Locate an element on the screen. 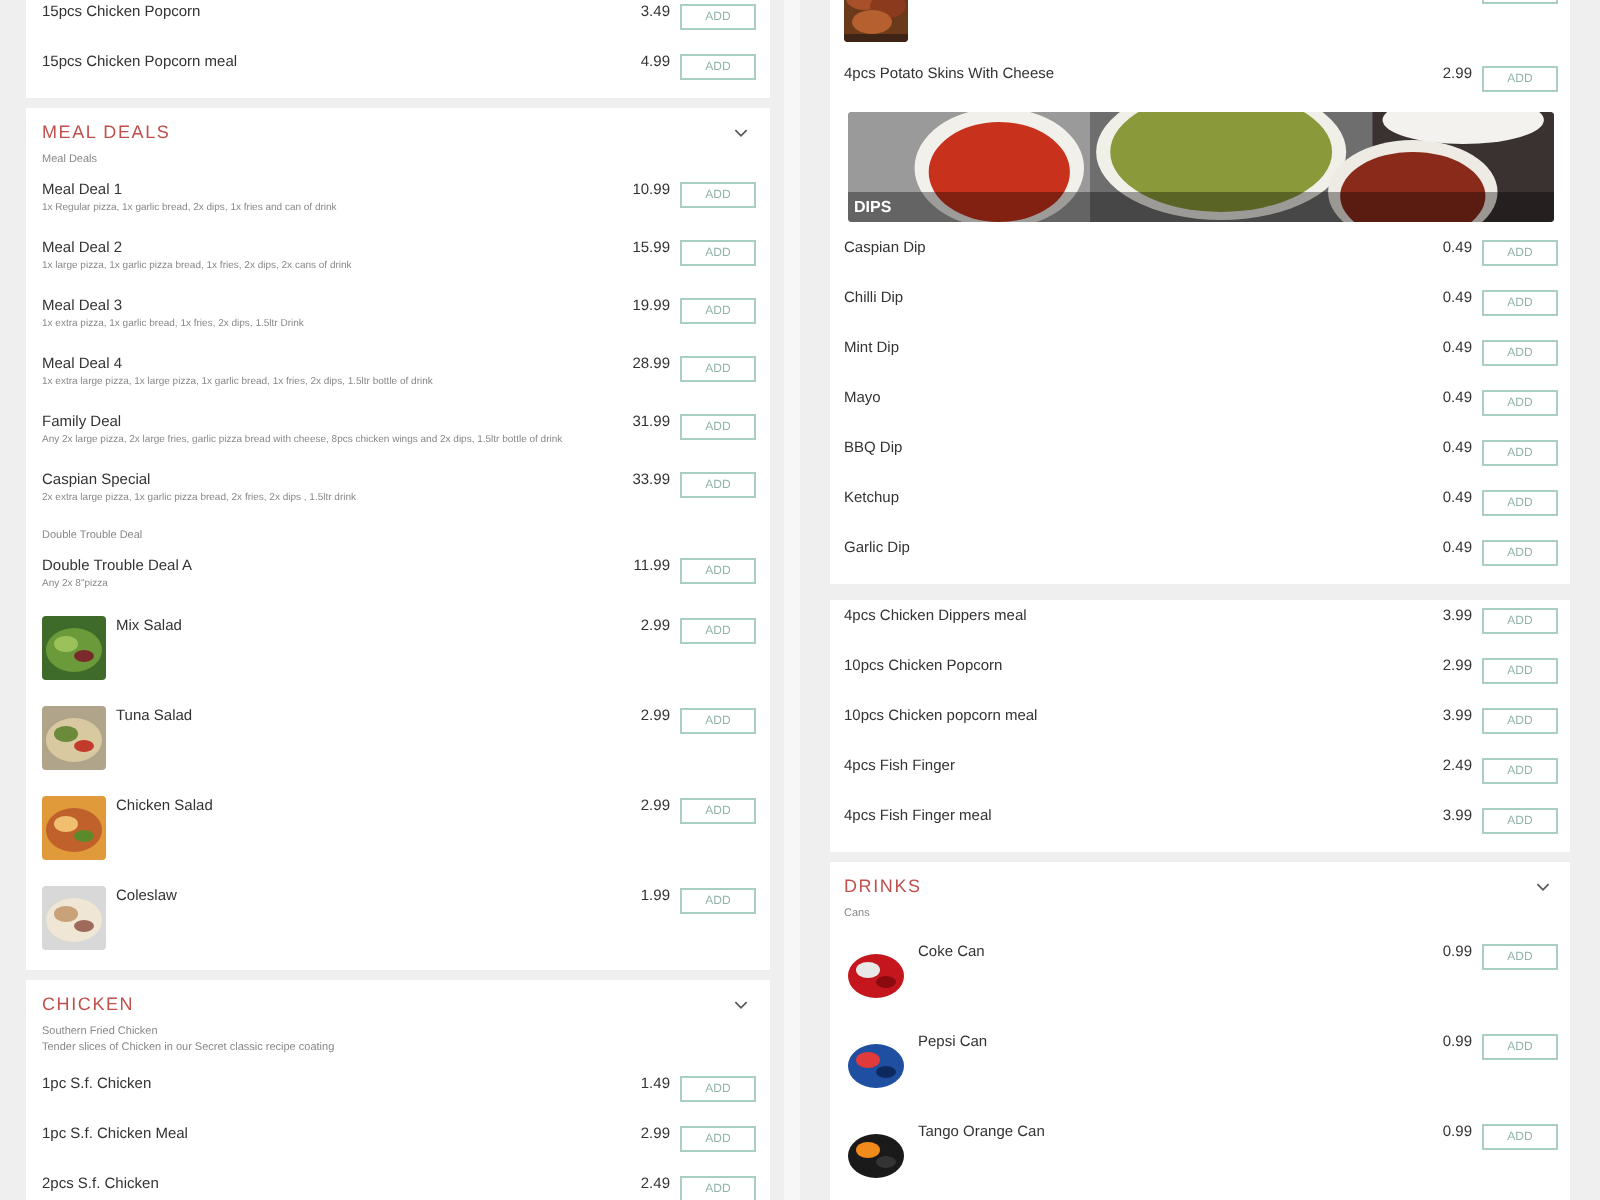  section-title: CHICKEN is located at coordinates (88, 1004).